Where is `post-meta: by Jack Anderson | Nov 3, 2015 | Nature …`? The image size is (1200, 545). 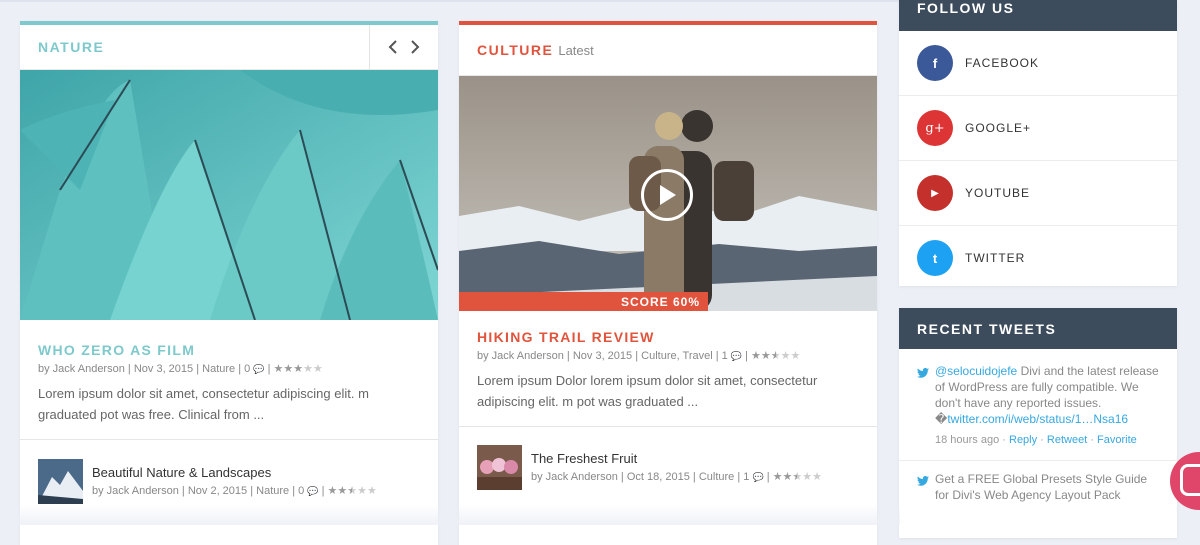
post-meta: by Jack Anderson | Nov 3, 2015 | Nature … is located at coordinates (180, 369).